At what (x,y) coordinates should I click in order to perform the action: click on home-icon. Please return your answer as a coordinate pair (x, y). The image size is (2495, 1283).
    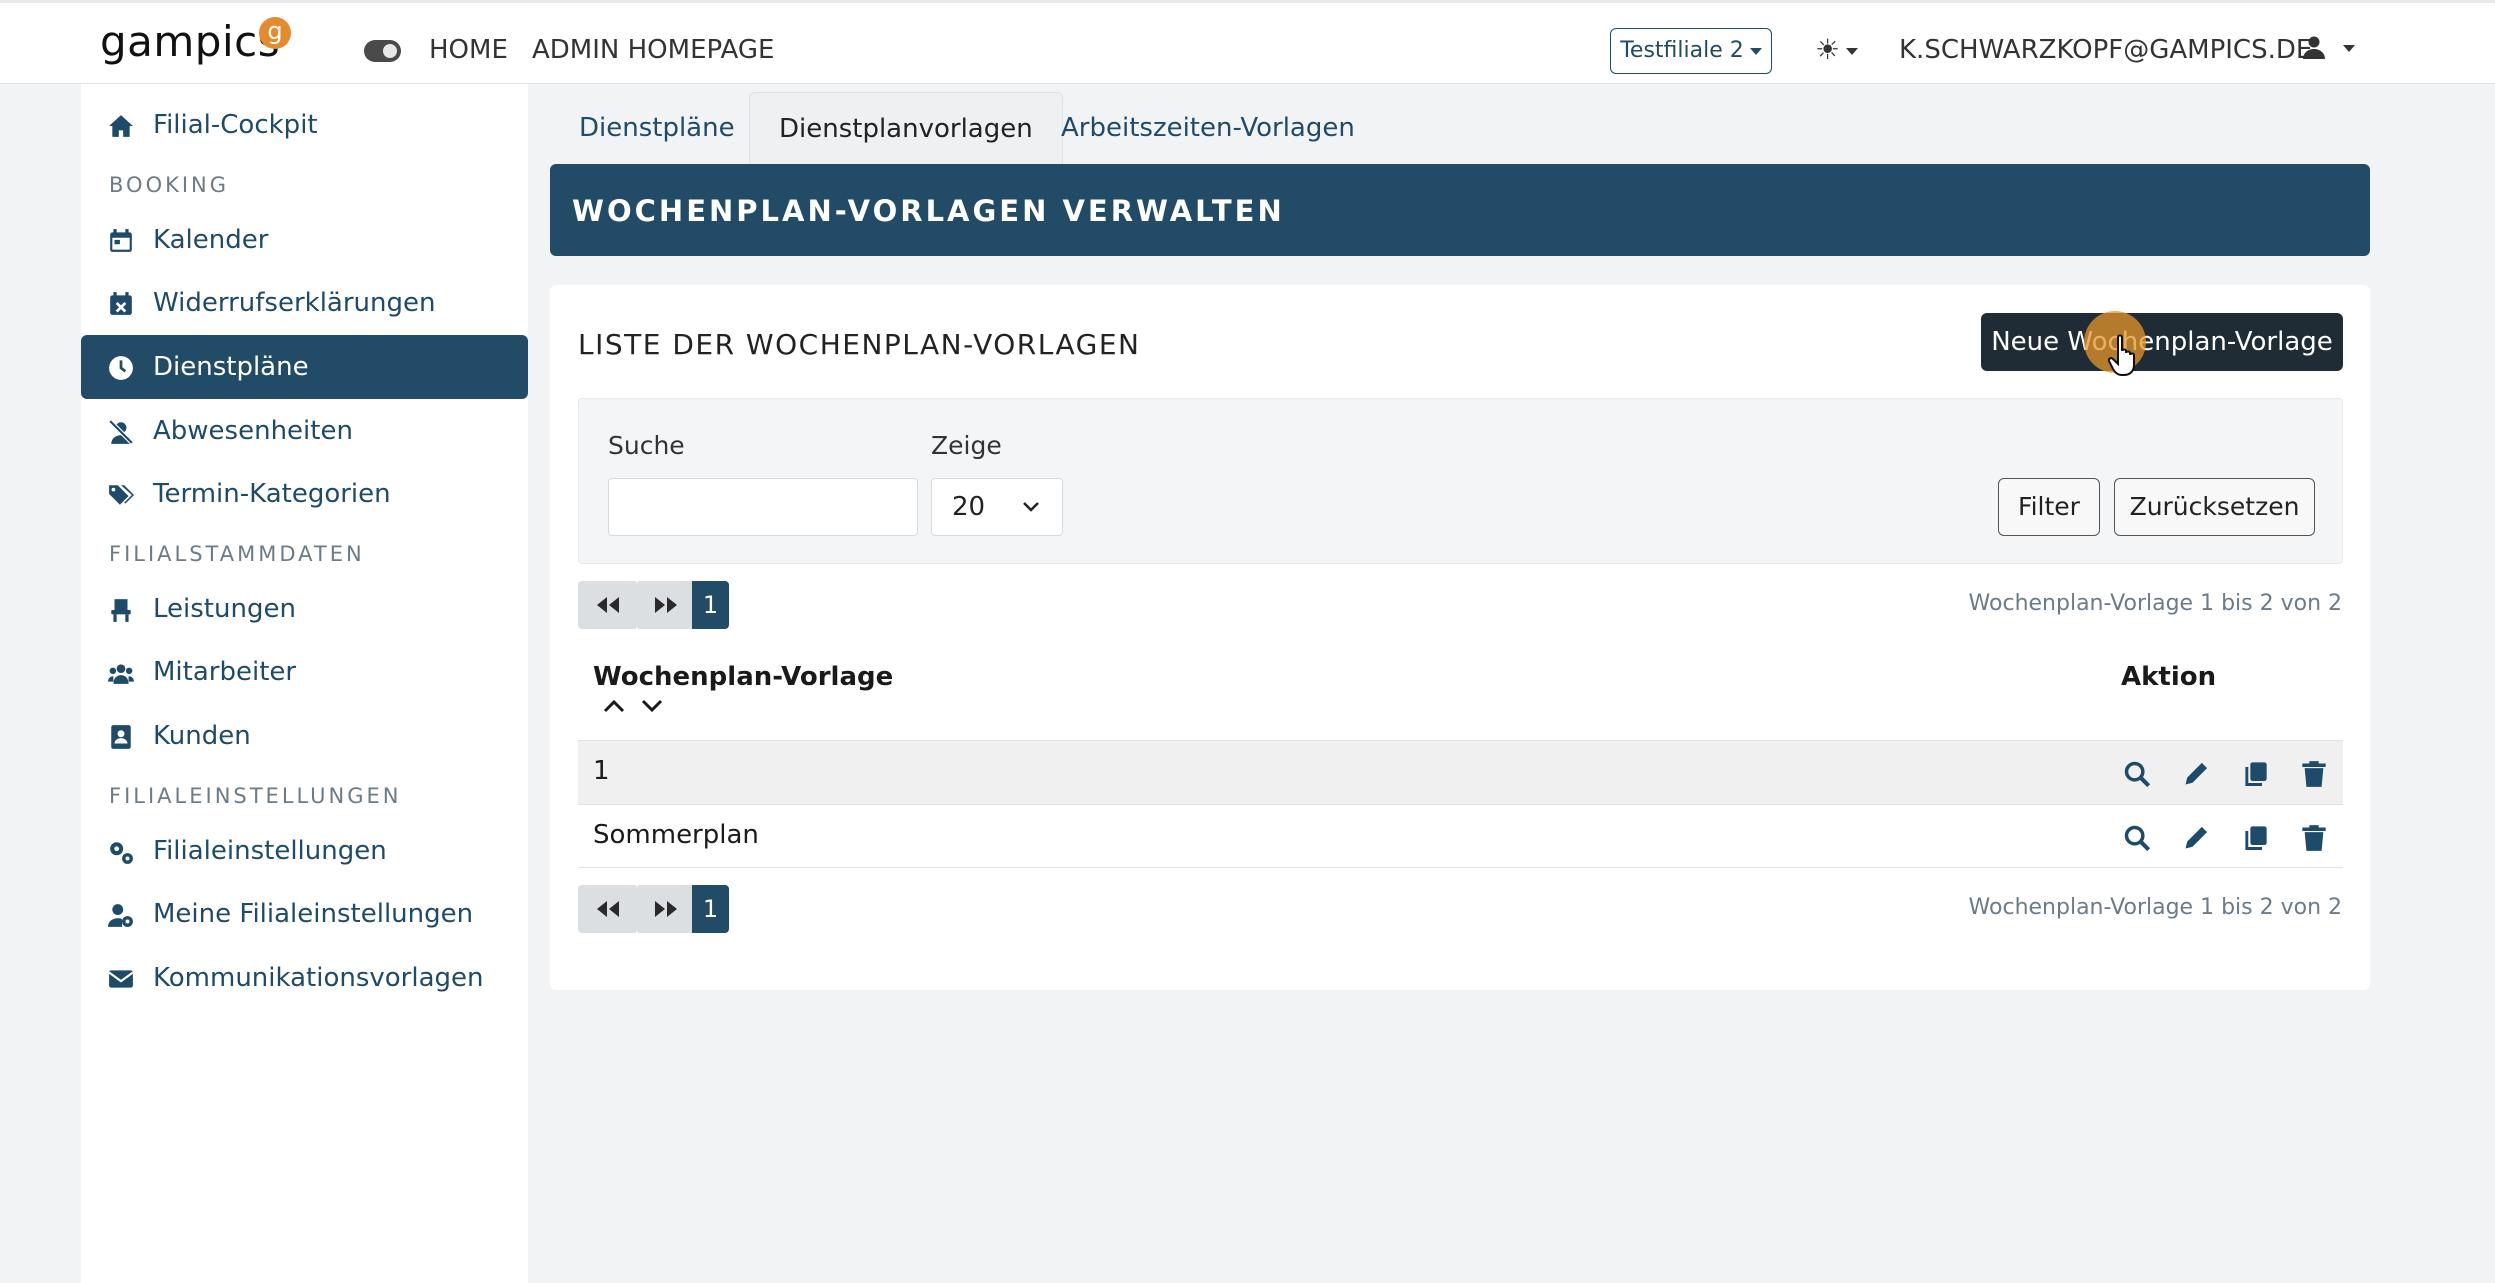
    Looking at the image, I should click on (121, 126).